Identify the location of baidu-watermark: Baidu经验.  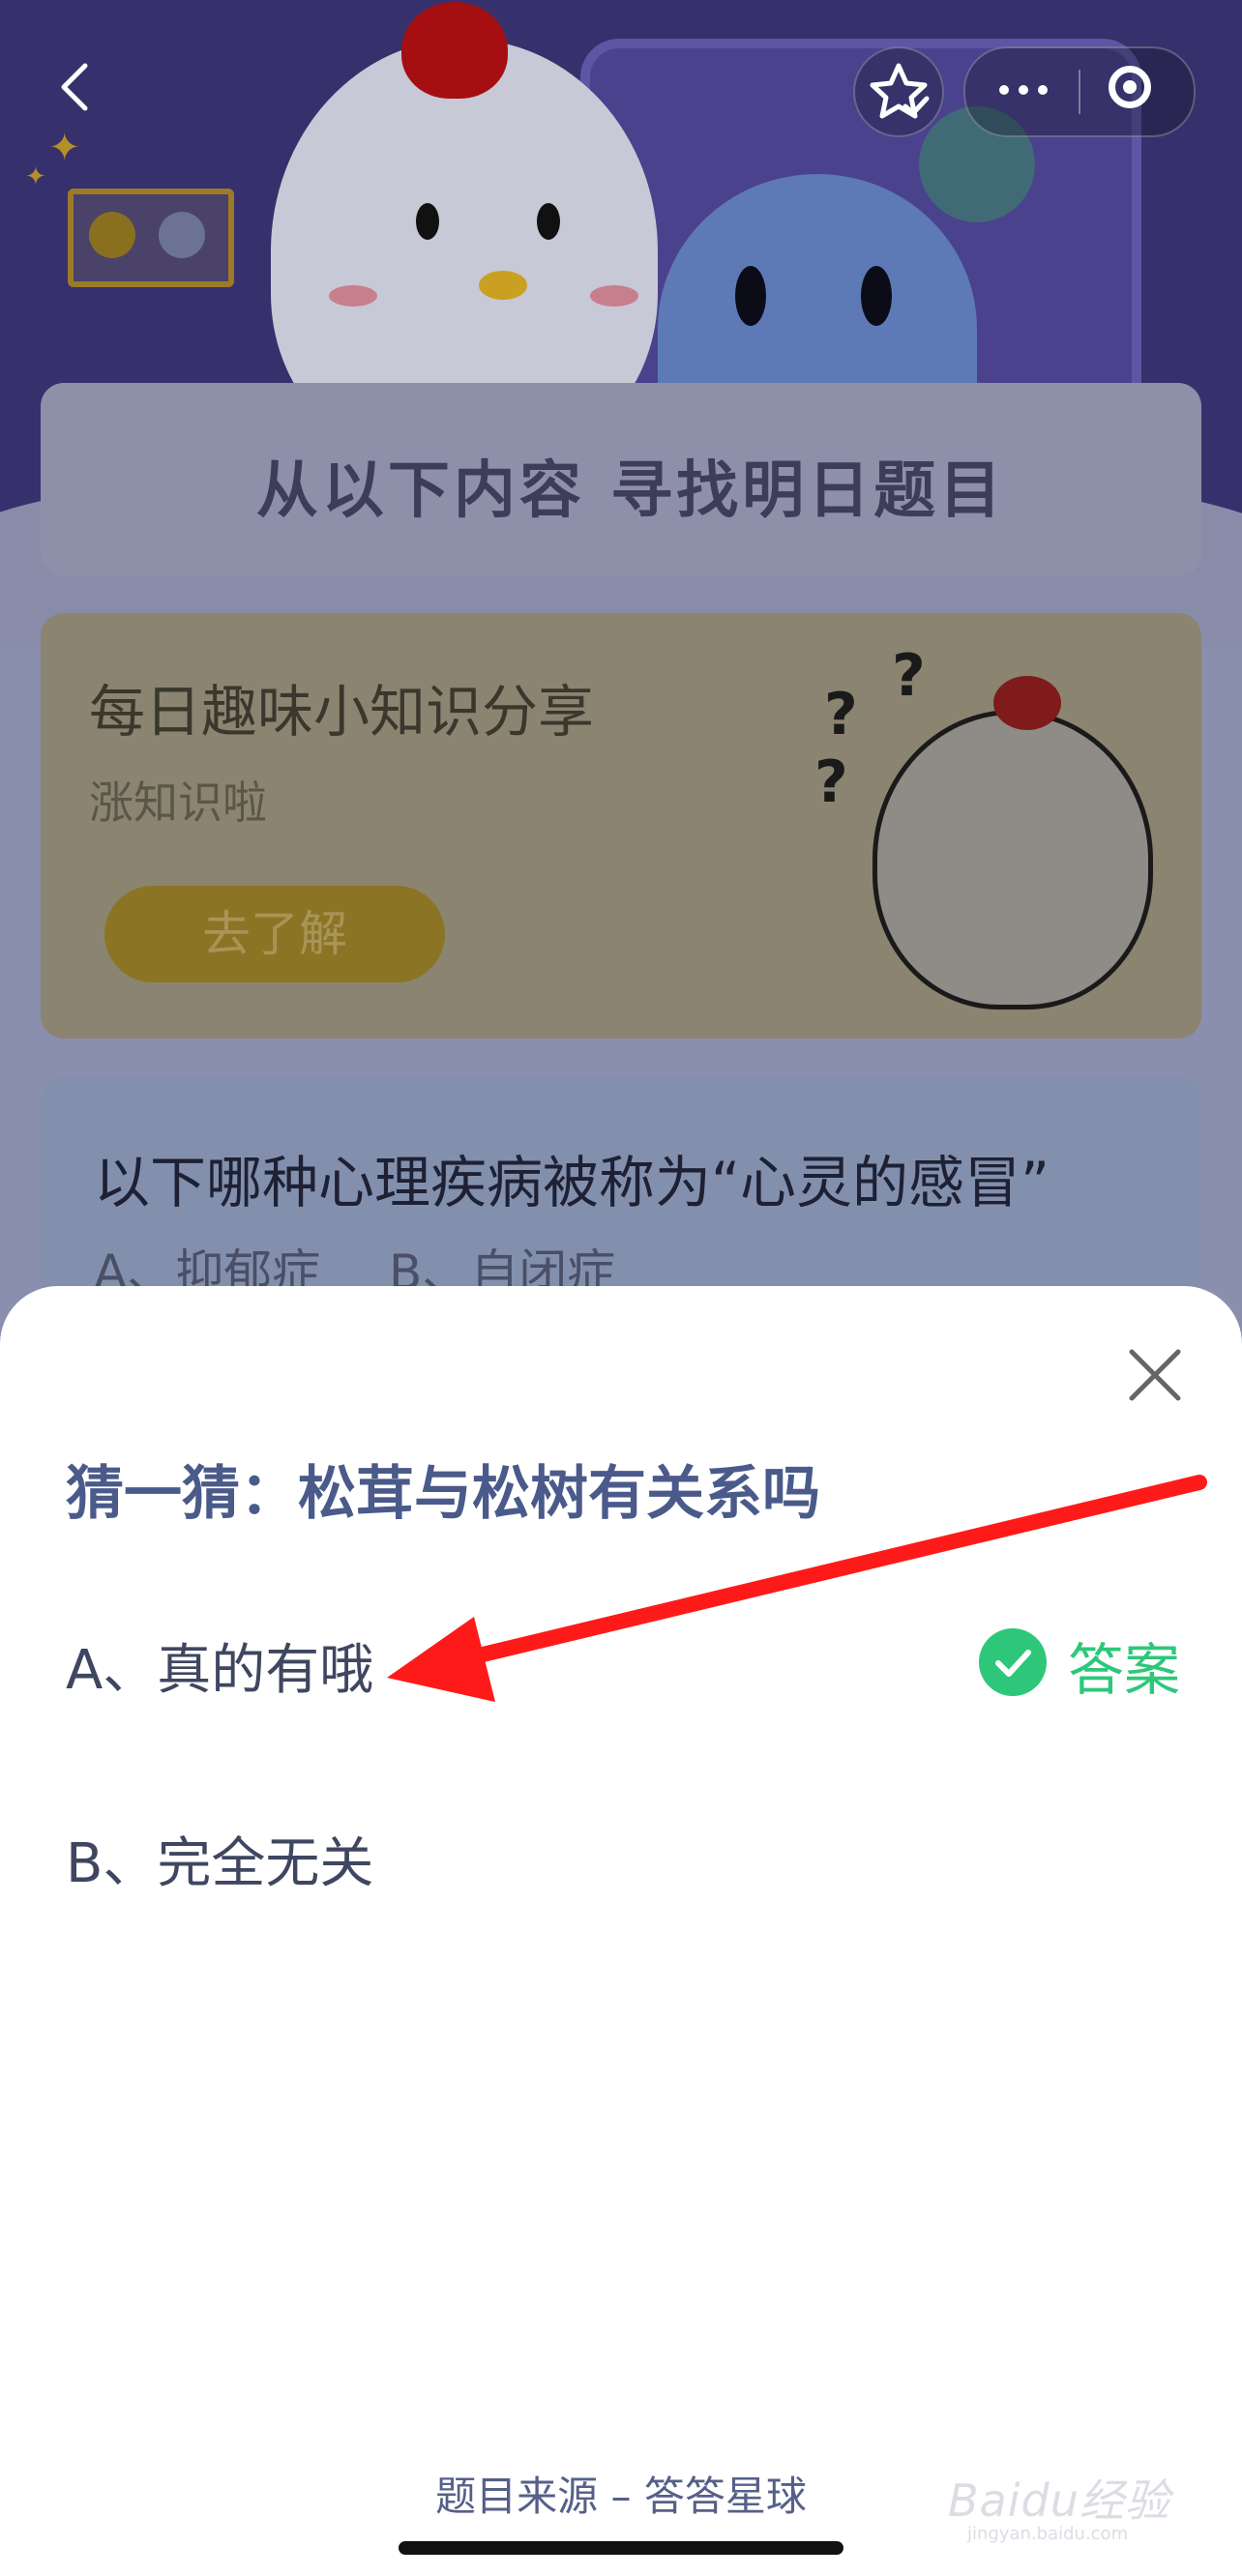
(1059, 2500).